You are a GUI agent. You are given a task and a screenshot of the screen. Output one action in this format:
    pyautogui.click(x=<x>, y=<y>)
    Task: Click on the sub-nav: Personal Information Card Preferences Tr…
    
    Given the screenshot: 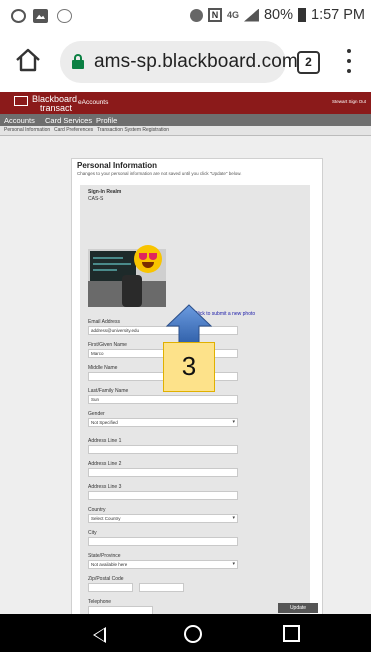 What is the action you would take?
    pyautogui.click(x=185, y=131)
    